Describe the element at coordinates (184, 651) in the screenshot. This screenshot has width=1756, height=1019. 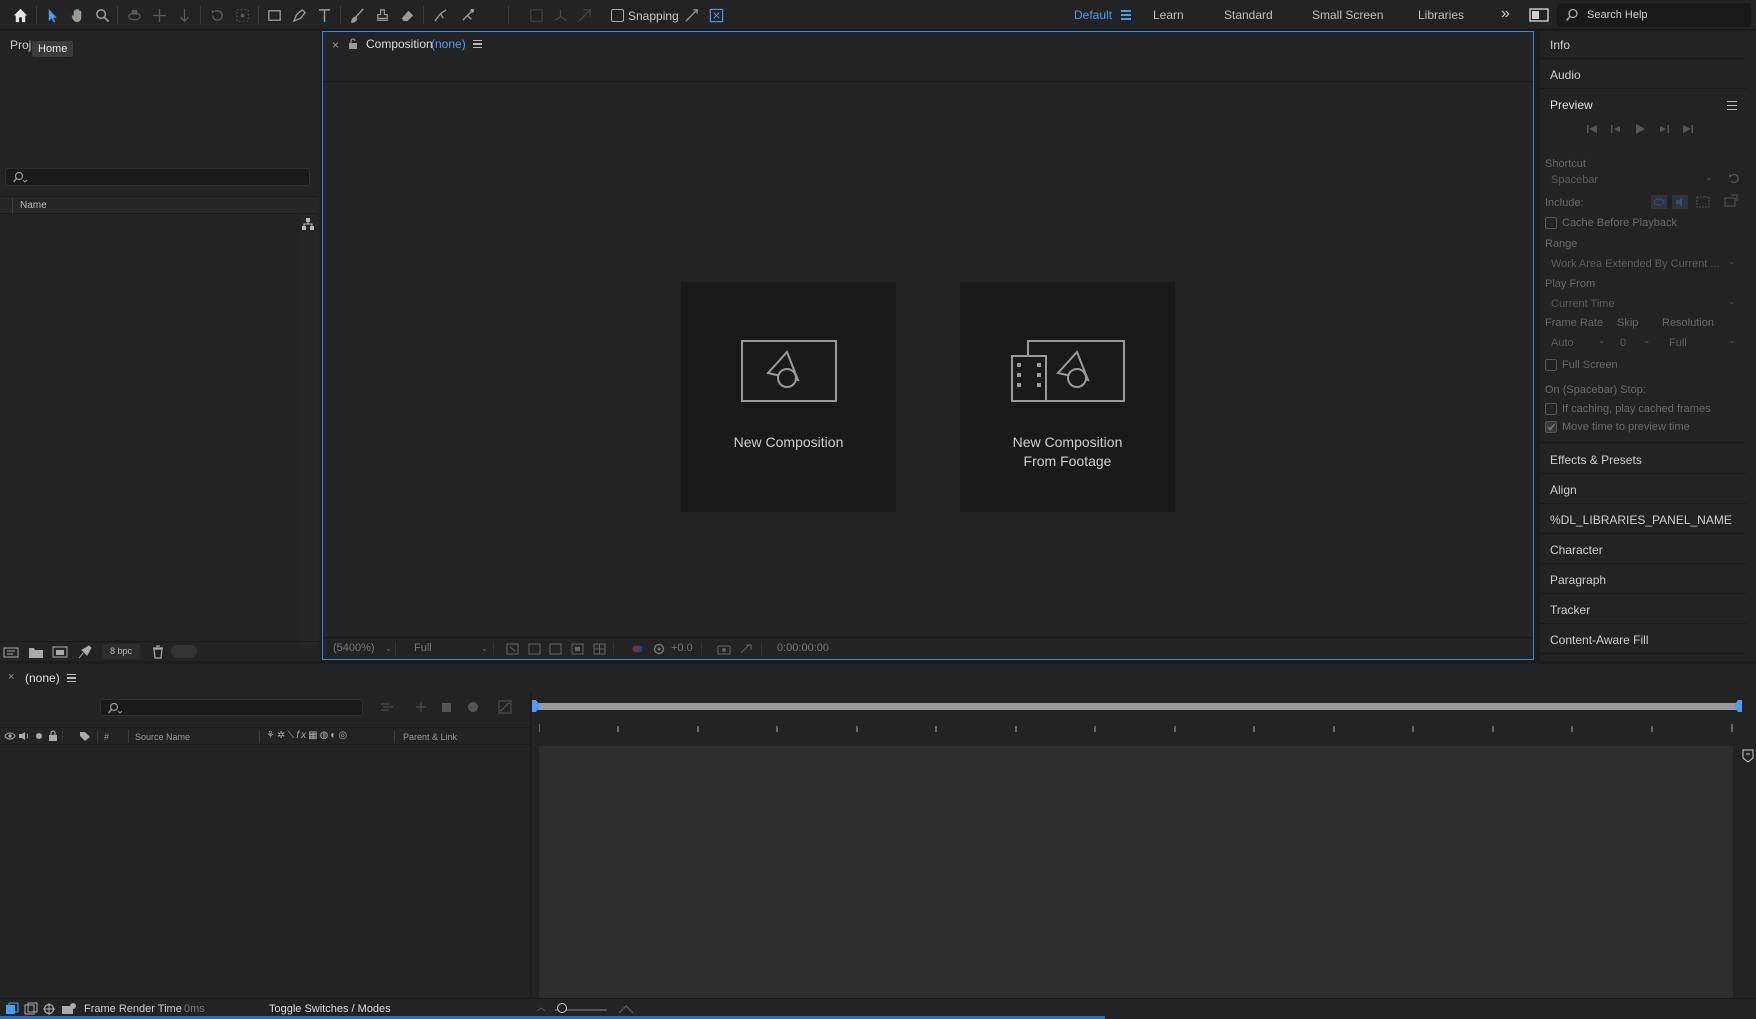
I see `project-toggle` at that location.